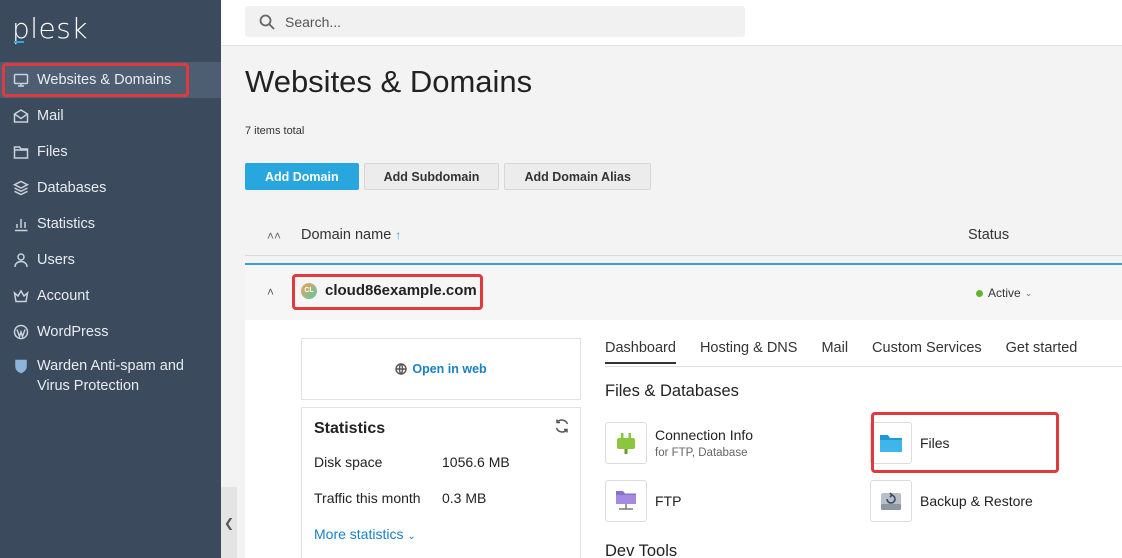 This screenshot has height=558, width=1122. What do you see at coordinates (56, 260) in the screenshot?
I see `sidebar-item-label: Users` at bounding box center [56, 260].